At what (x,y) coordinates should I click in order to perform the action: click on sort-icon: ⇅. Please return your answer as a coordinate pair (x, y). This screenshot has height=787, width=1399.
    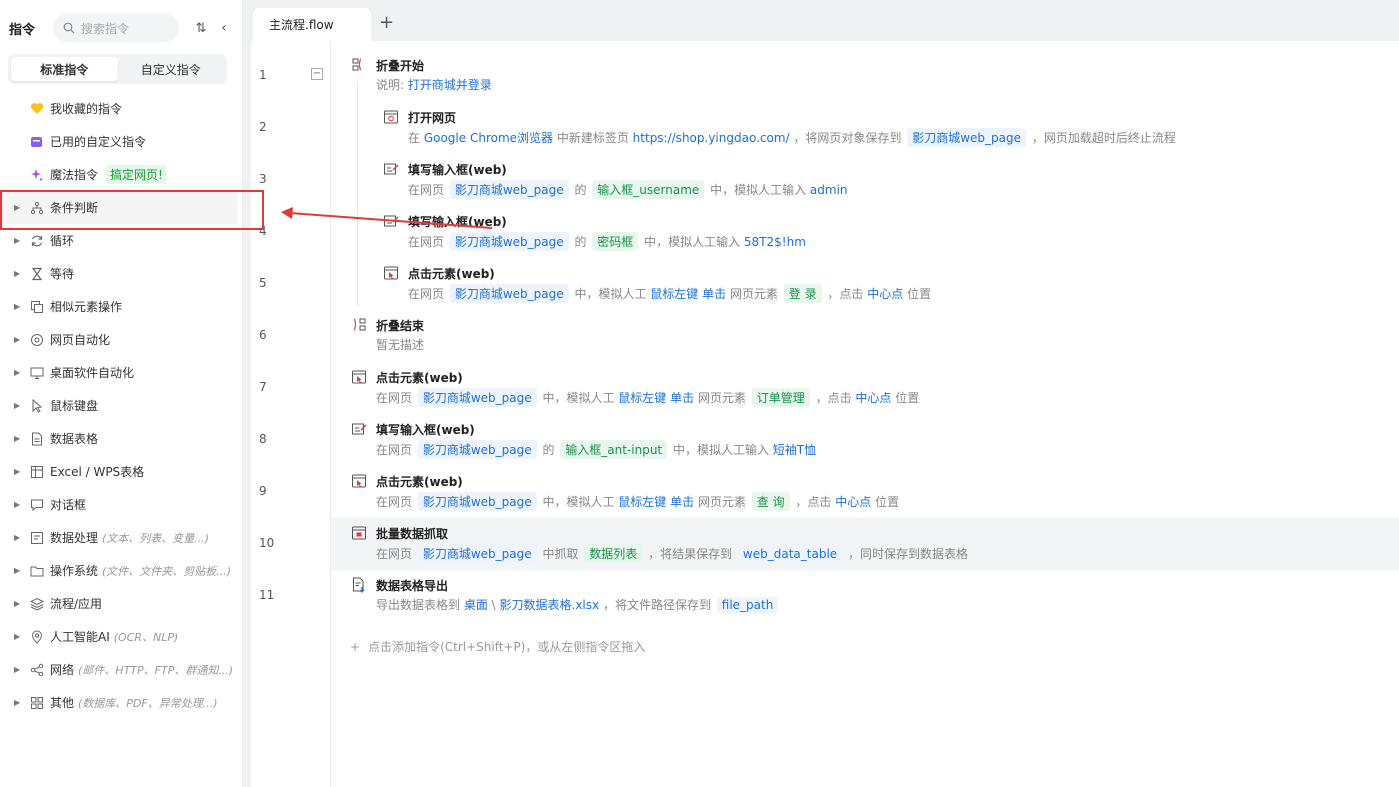
    Looking at the image, I should click on (201, 28).